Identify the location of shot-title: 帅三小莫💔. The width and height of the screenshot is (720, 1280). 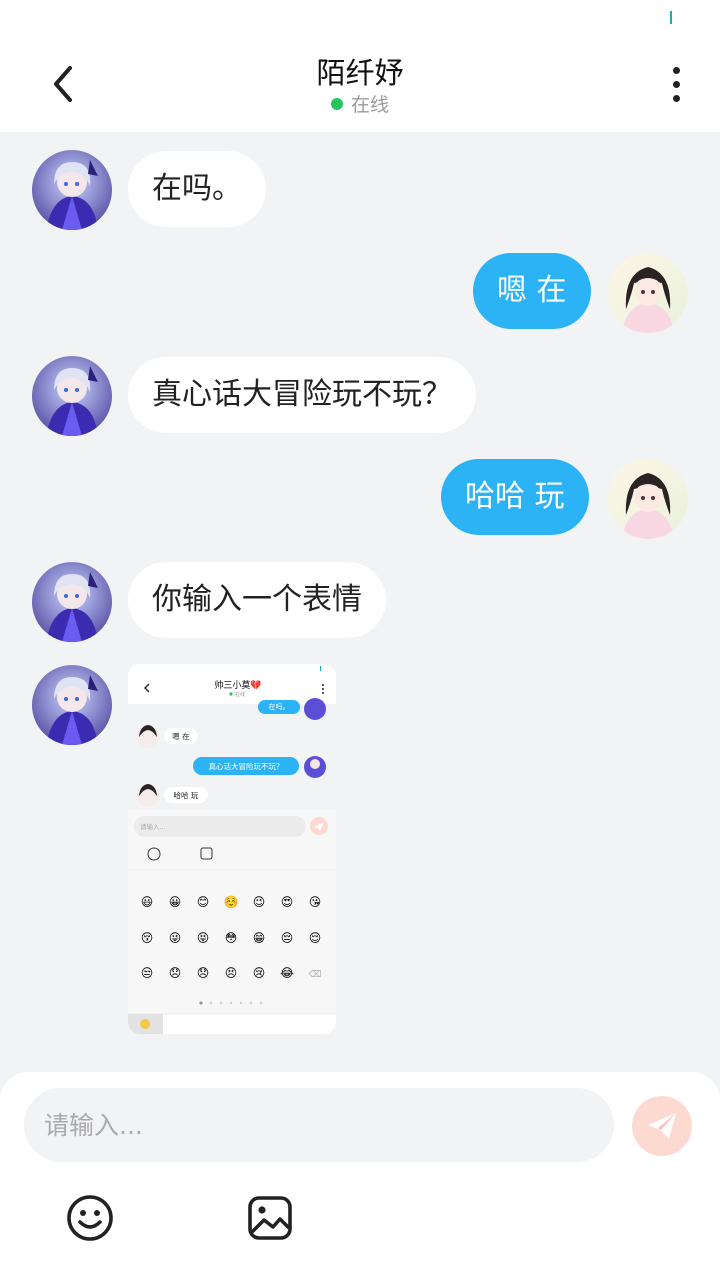
(238, 685).